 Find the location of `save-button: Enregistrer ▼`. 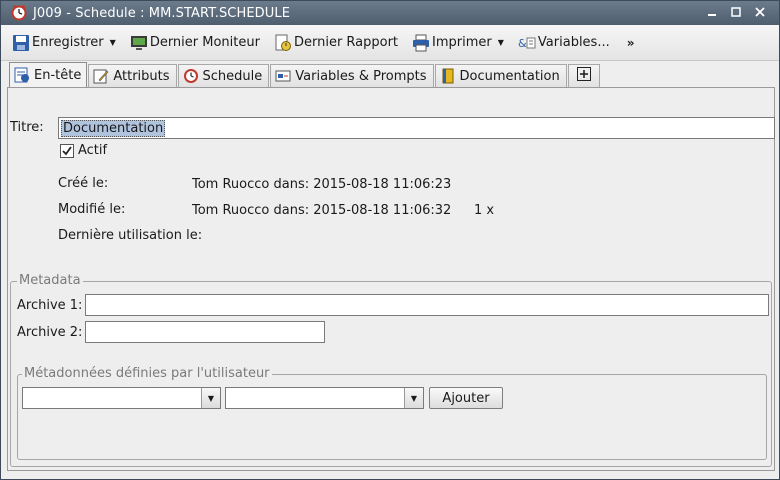

save-button: Enregistrer ▼ is located at coordinates (64, 43).